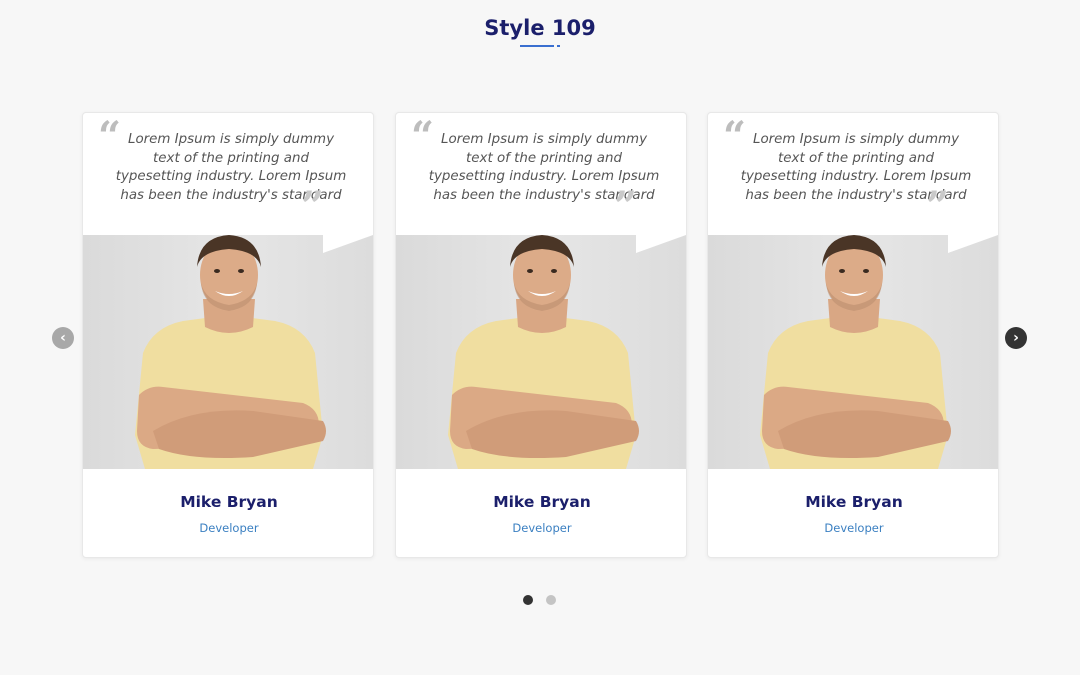 The height and width of the screenshot is (675, 1080). I want to click on page-title: Style 109, so click(540, 28).